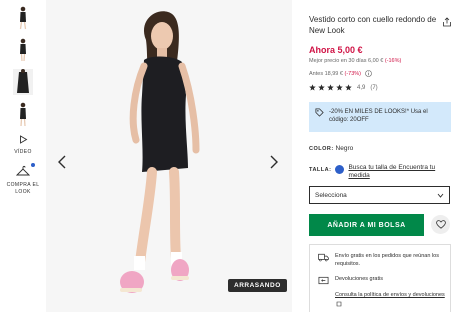 The width and height of the screenshot is (475, 312). I want to click on heart-icon, so click(440, 224).